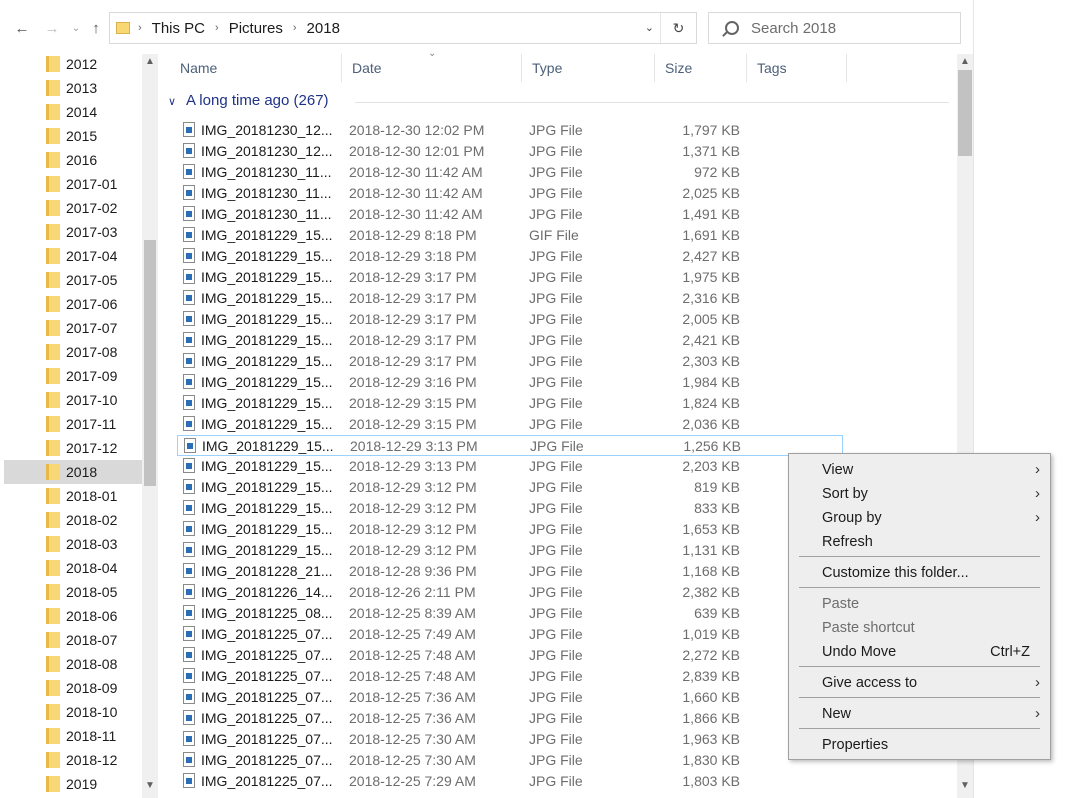  I want to click on nav-item-2017-02: 2017-02, so click(73, 208).